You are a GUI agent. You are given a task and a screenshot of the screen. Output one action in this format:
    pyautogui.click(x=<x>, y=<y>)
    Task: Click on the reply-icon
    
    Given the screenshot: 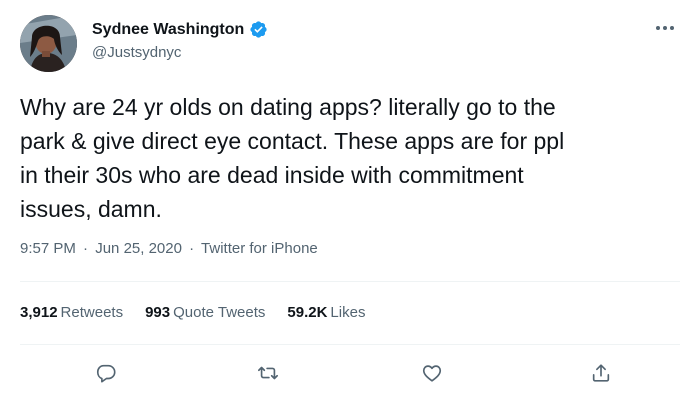 What is the action you would take?
    pyautogui.click(x=106, y=373)
    